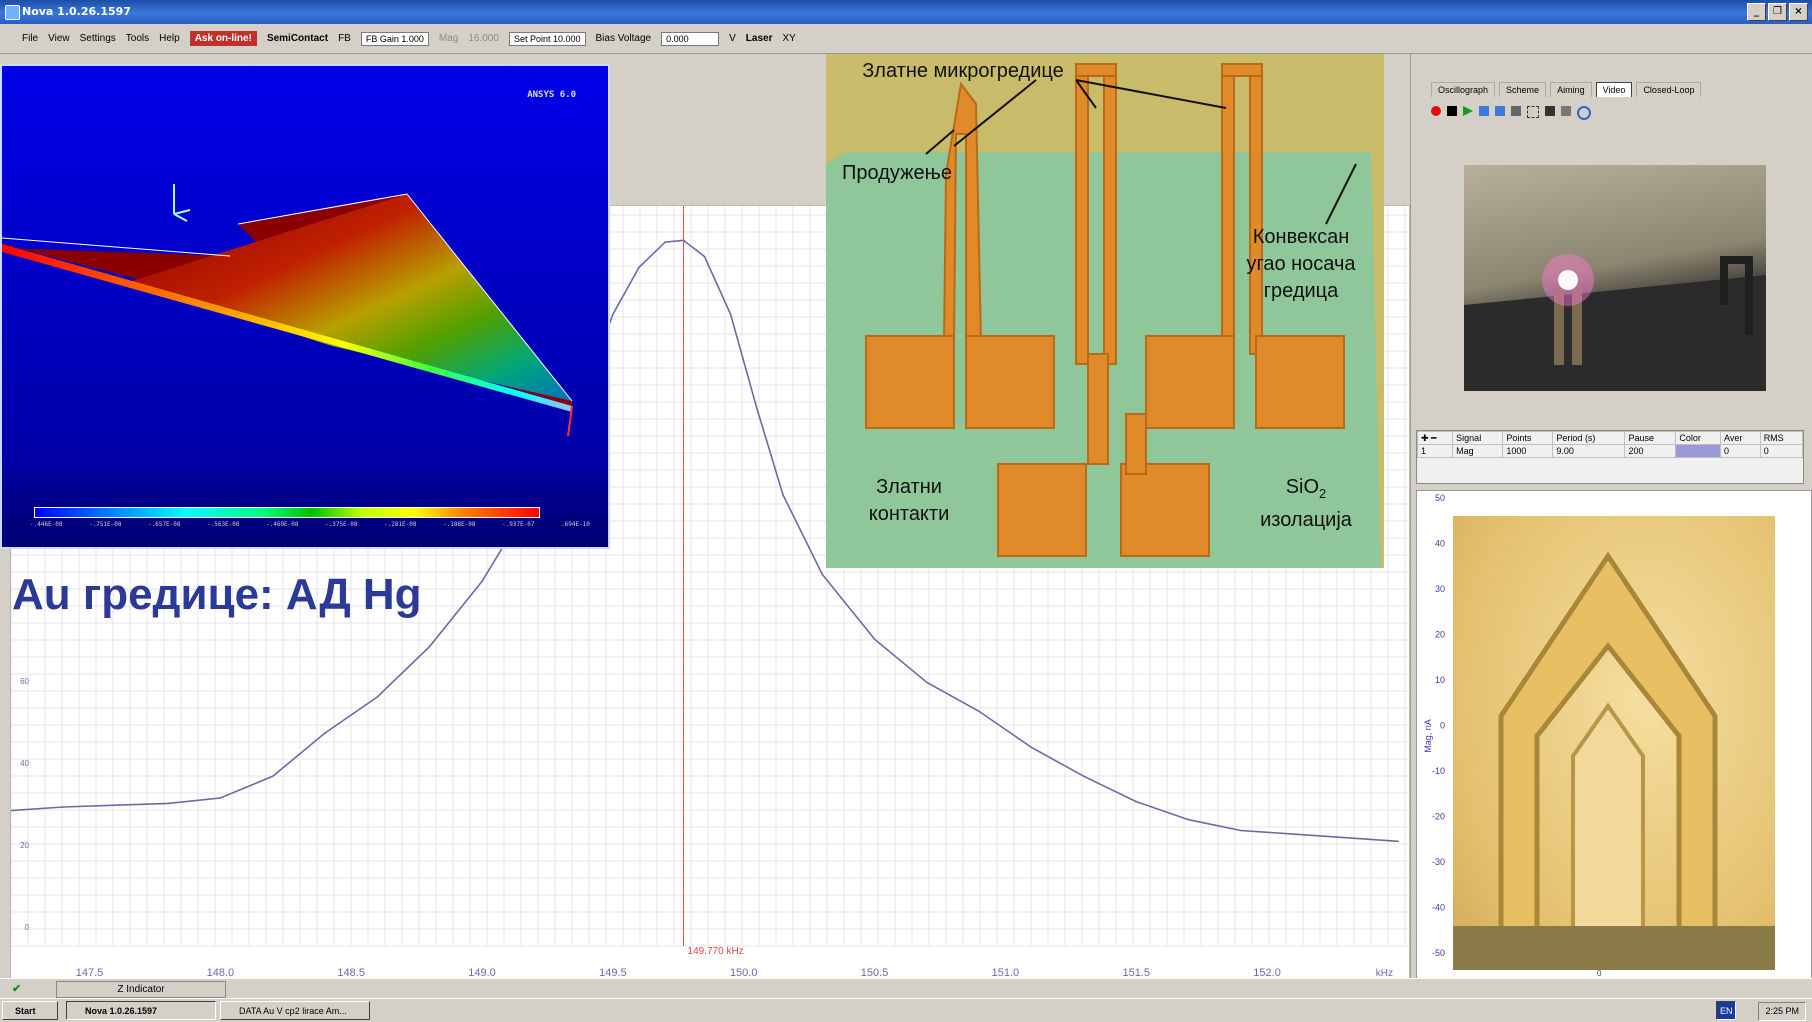 The width and height of the screenshot is (1812, 1022). Describe the element at coordinates (547, 38) in the screenshot. I see `set-point-field: Set Point 10.000` at that location.